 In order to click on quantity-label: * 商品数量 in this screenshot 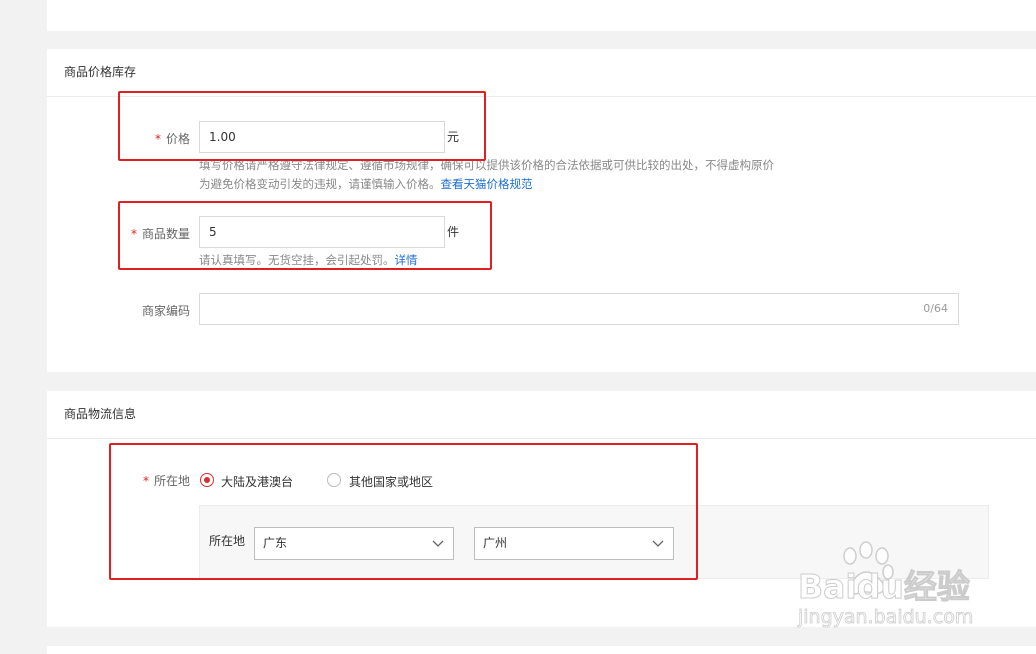, I will do `click(160, 234)`.